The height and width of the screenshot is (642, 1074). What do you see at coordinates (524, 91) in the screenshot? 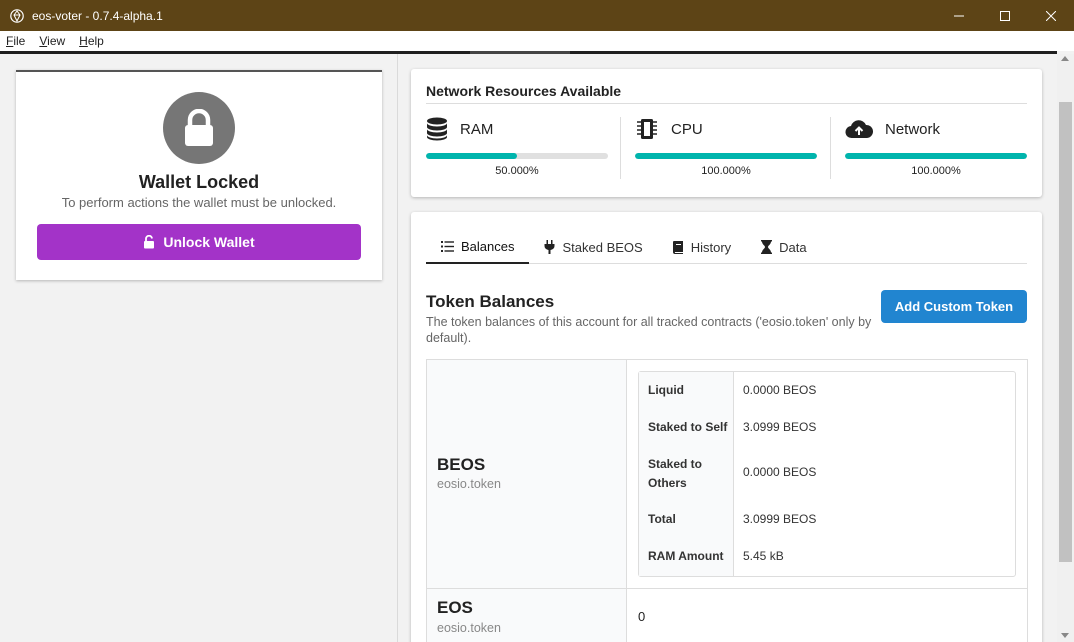
I see `network-resources-title: Network Resources Available` at bounding box center [524, 91].